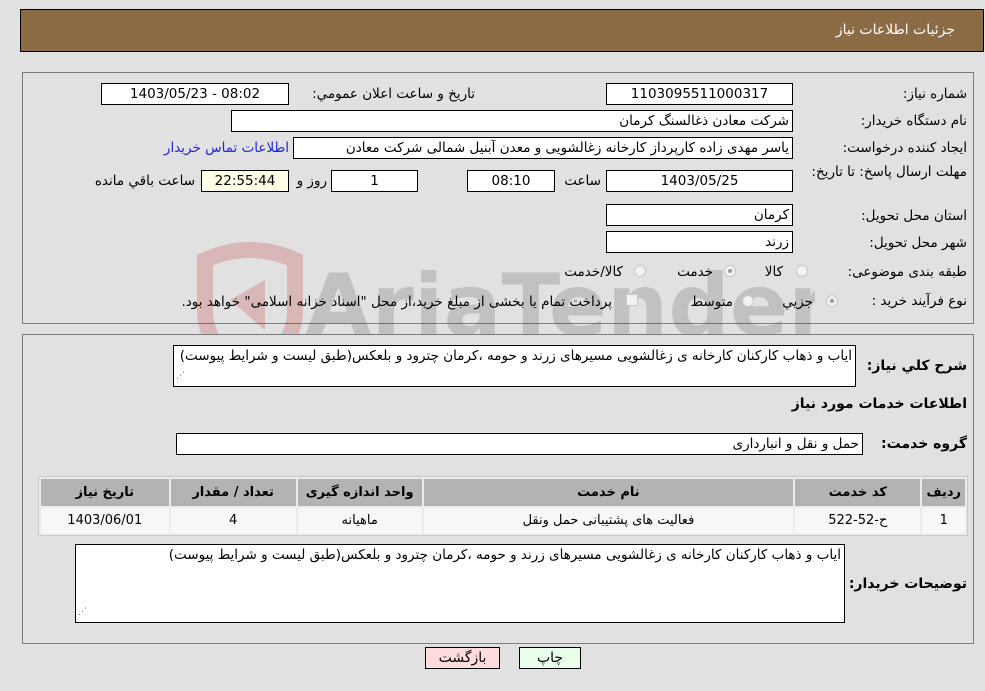 The image size is (985, 691). What do you see at coordinates (105, 520) in the screenshot?
I see `cell-need-date: 1403/06/01` at bounding box center [105, 520].